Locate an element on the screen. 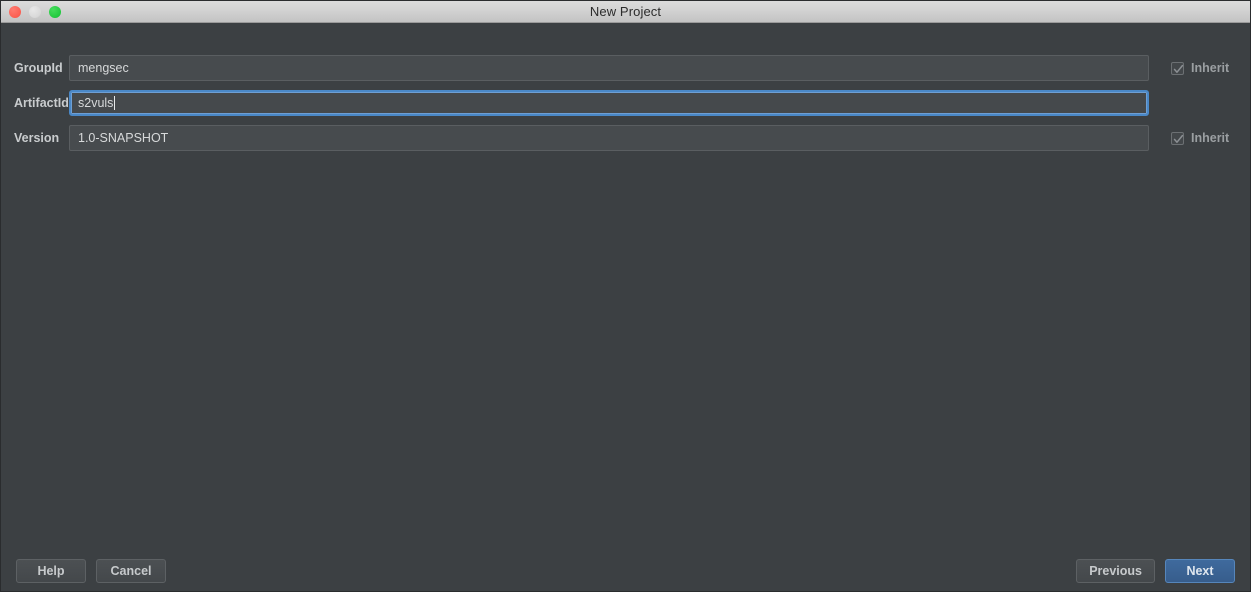 The height and width of the screenshot is (592, 1251). cancel-button: Cancel is located at coordinates (131, 570).